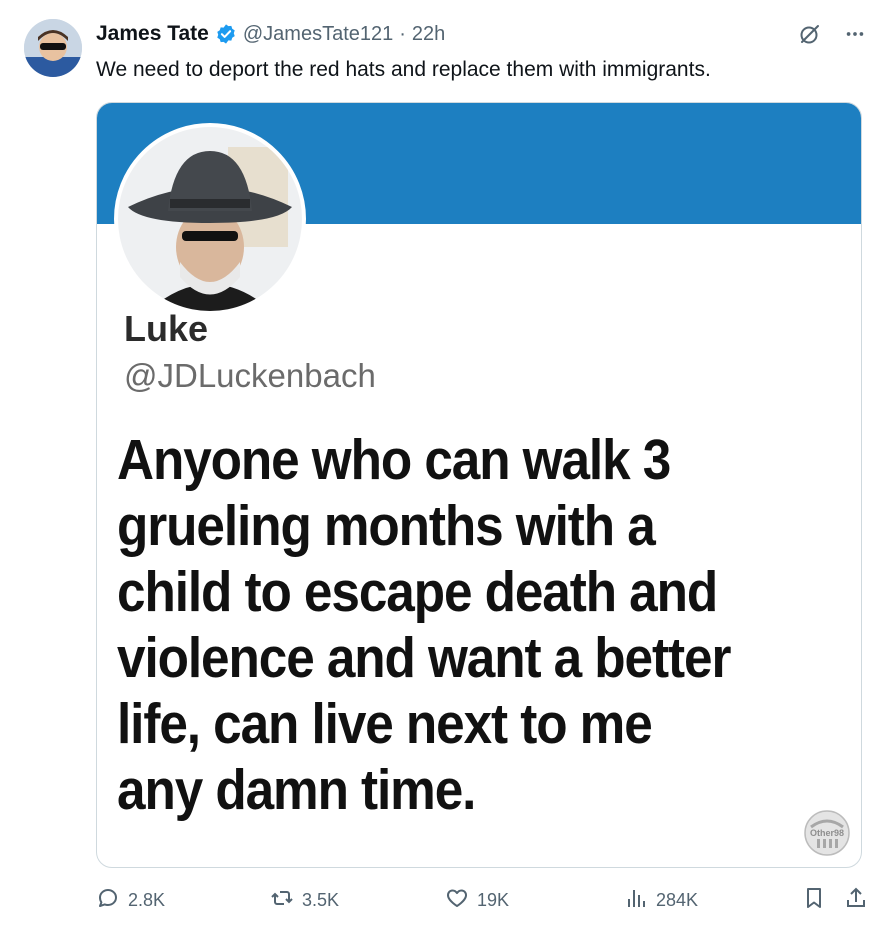  Describe the element at coordinates (147, 899) in the screenshot. I see `reply-count: 2.8K` at that location.